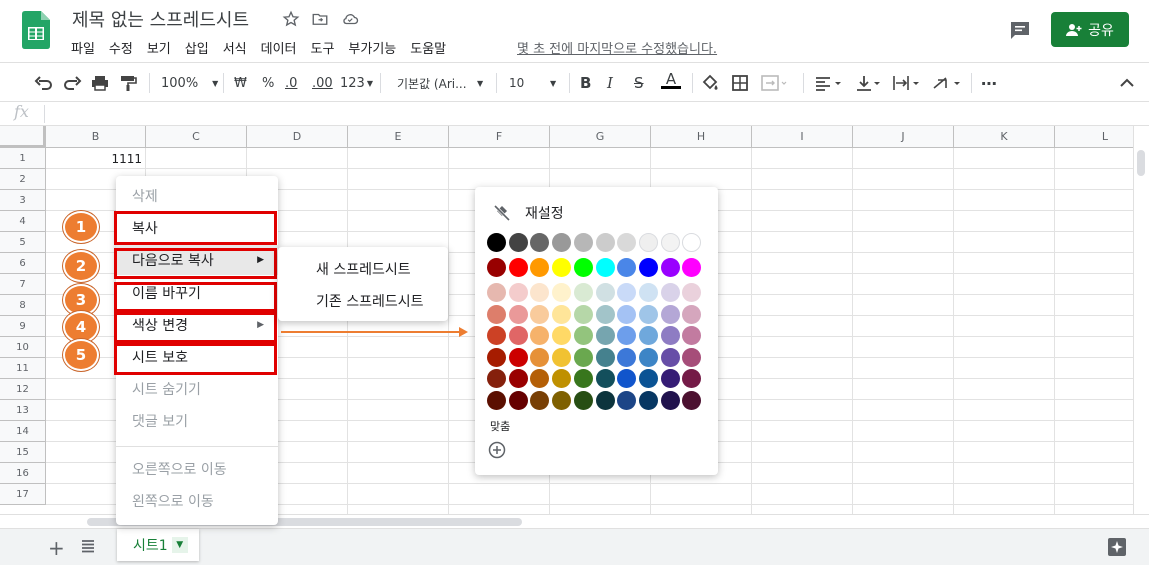  Describe the element at coordinates (196, 137) in the screenshot. I see `column-header-c: C` at that location.